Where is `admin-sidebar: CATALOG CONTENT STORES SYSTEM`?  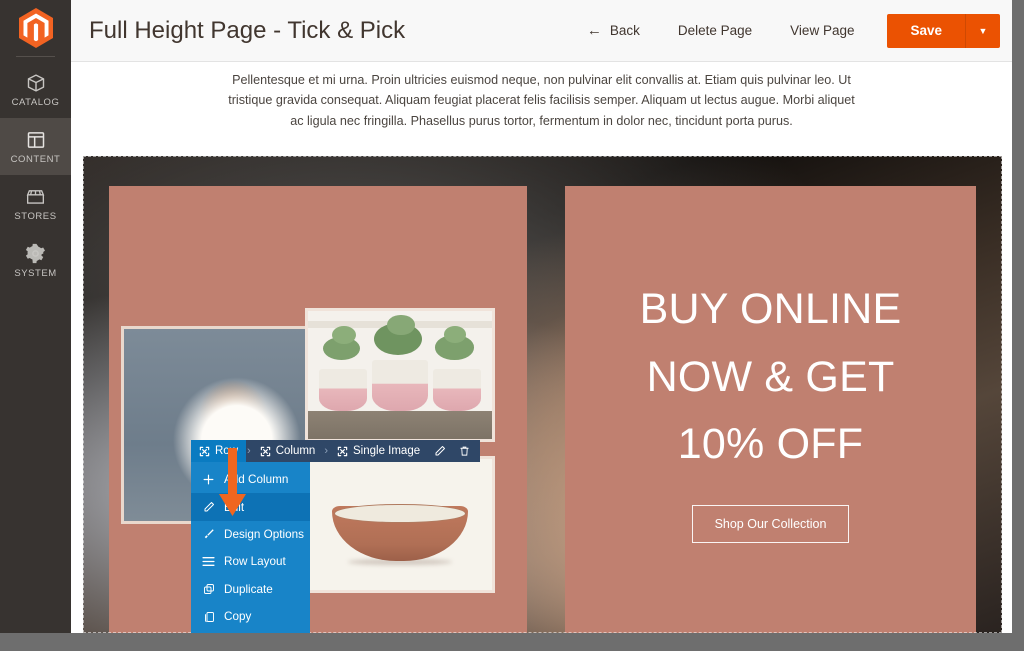
admin-sidebar: CATALOG CONTENT STORES SYSTEM is located at coordinates (35, 316).